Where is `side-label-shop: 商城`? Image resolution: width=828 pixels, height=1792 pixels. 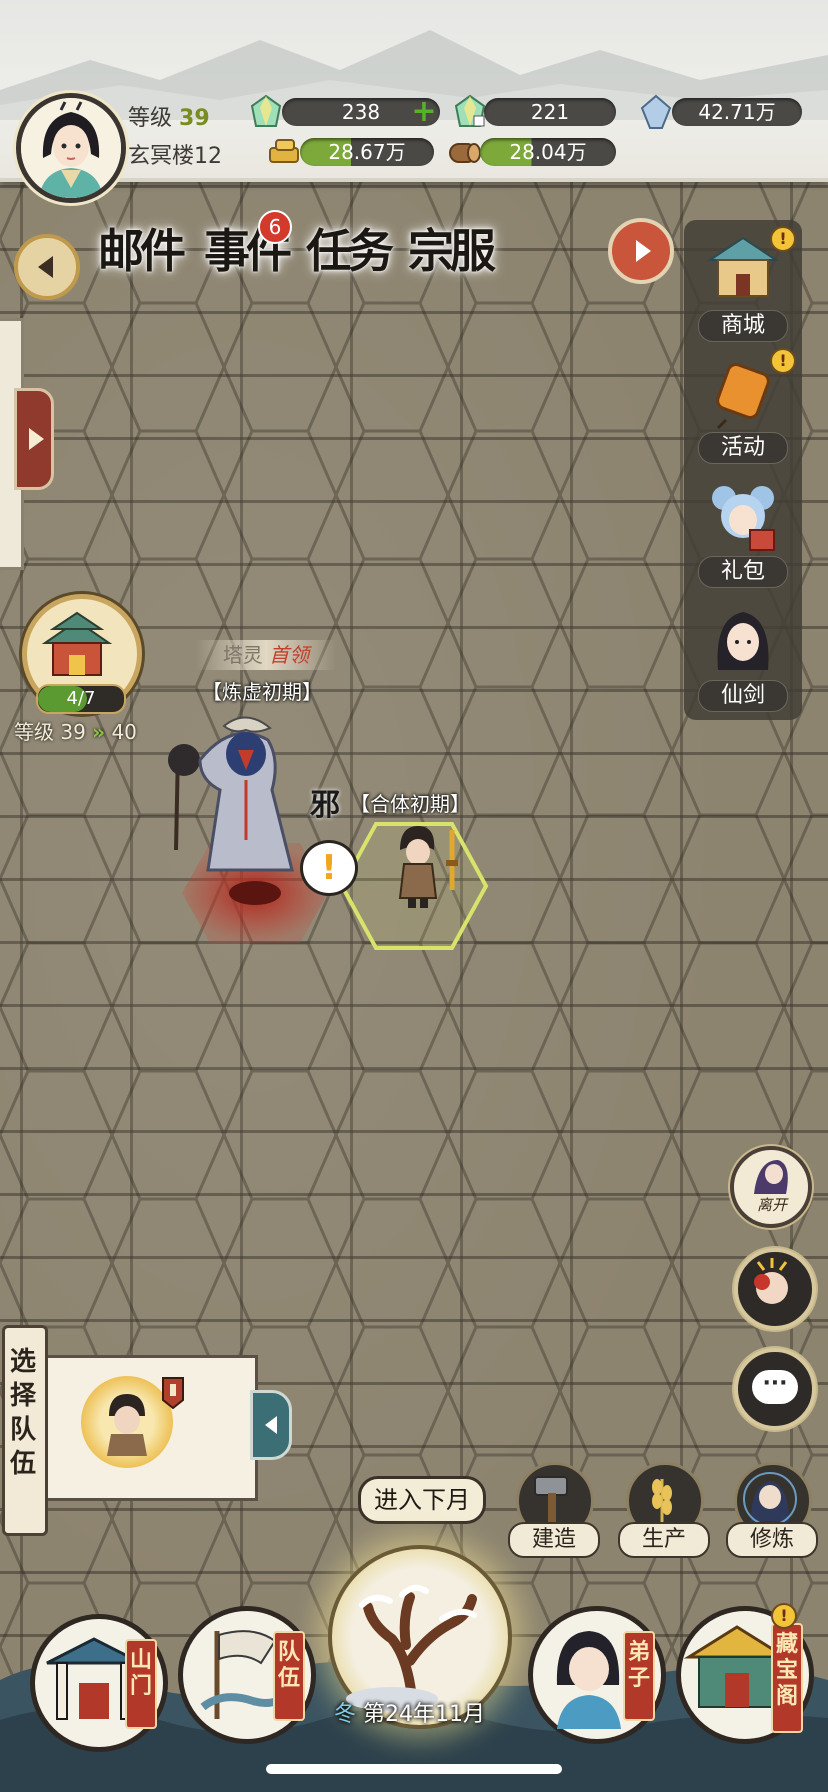 side-label-shop: 商城 is located at coordinates (743, 326).